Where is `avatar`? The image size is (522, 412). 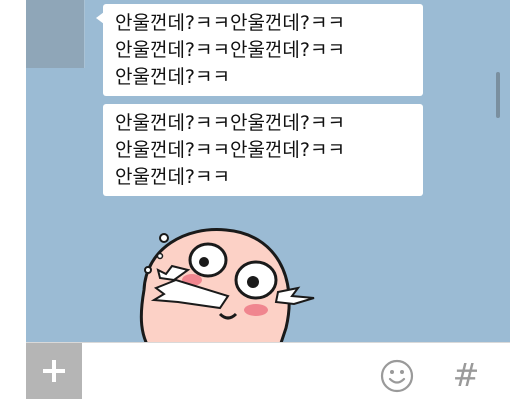 avatar is located at coordinates (55, 34).